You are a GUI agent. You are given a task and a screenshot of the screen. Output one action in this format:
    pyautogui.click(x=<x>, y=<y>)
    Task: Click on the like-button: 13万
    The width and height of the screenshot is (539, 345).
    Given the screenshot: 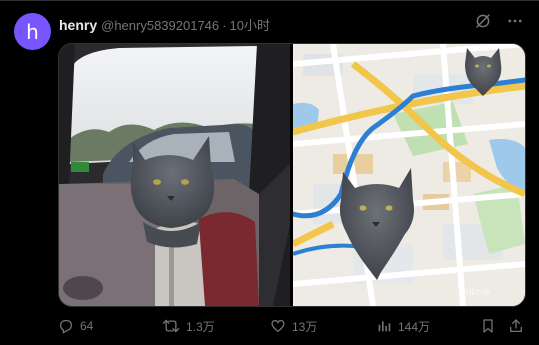 What is the action you would take?
    pyautogui.click(x=293, y=326)
    